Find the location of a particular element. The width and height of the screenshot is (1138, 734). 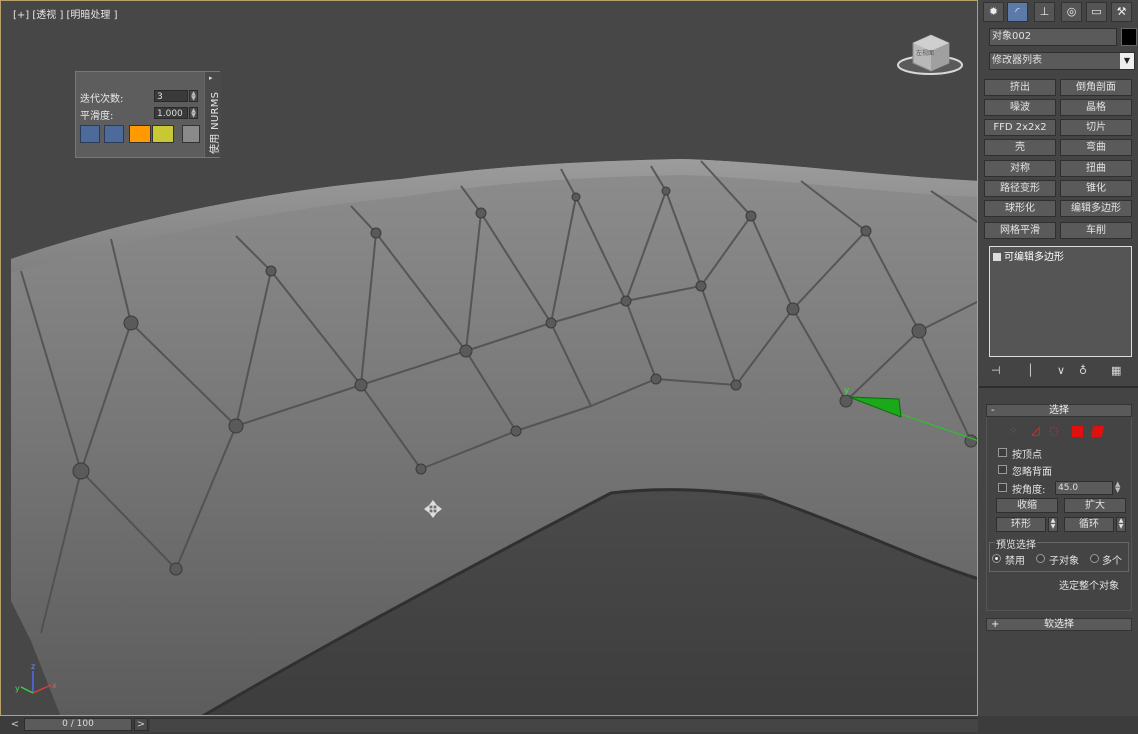

configure-modifier-sets-icon: ▦ is located at coordinates (1116, 370).